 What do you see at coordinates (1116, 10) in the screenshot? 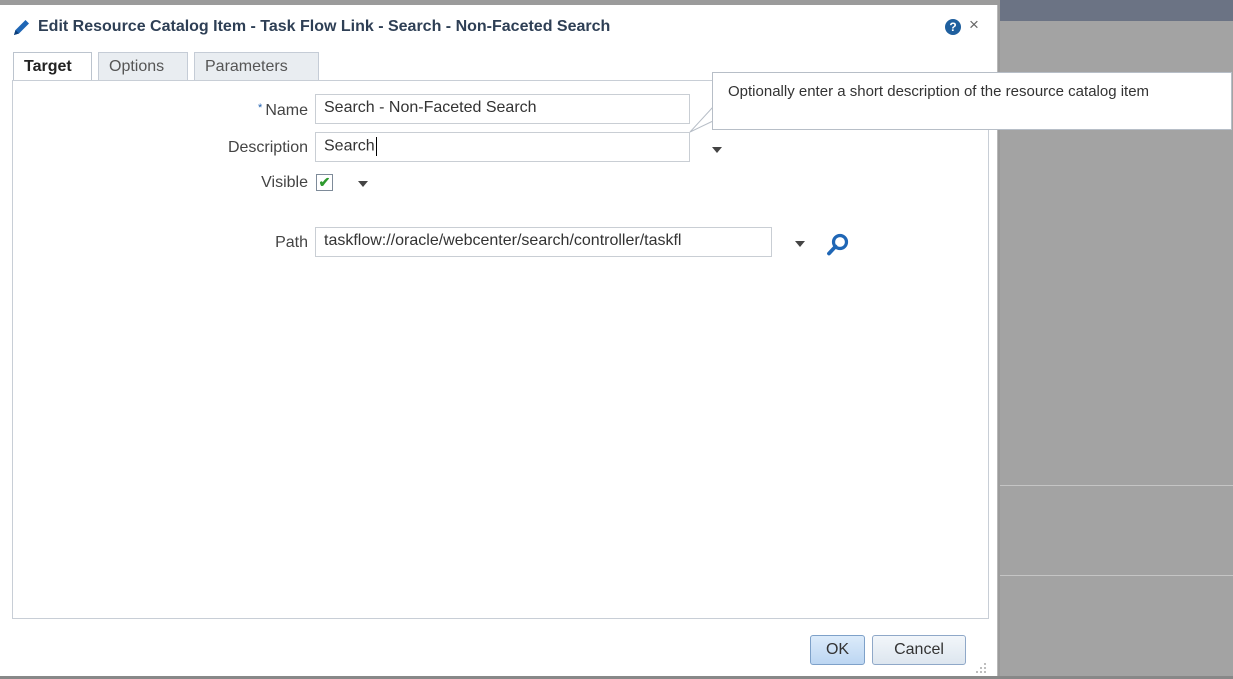
I see `background-header-bar` at bounding box center [1116, 10].